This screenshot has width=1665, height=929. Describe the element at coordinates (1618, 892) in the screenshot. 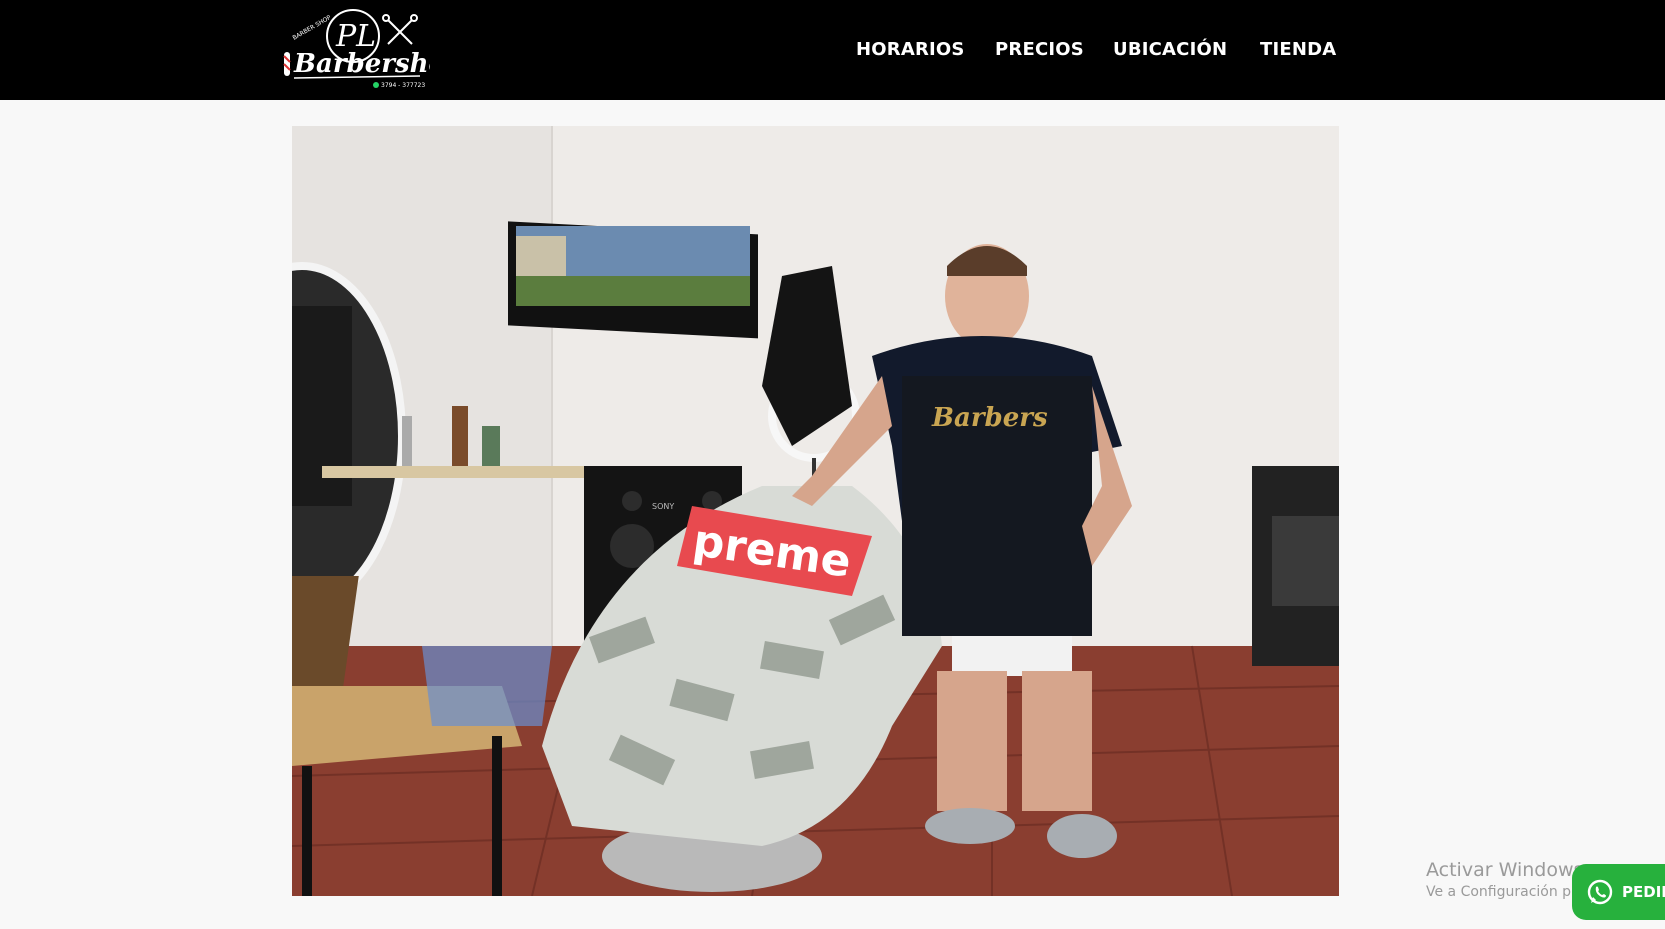

I see `whatsapp-order-button: PEDIR` at that location.